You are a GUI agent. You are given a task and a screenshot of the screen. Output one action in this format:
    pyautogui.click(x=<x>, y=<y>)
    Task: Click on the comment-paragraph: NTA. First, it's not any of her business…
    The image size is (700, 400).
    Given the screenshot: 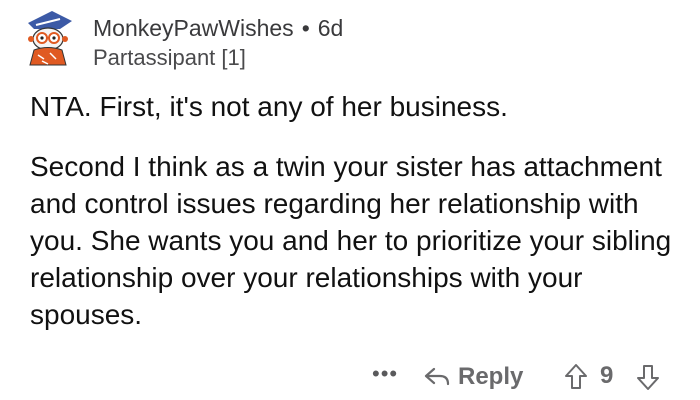 What is the action you would take?
    pyautogui.click(x=269, y=106)
    